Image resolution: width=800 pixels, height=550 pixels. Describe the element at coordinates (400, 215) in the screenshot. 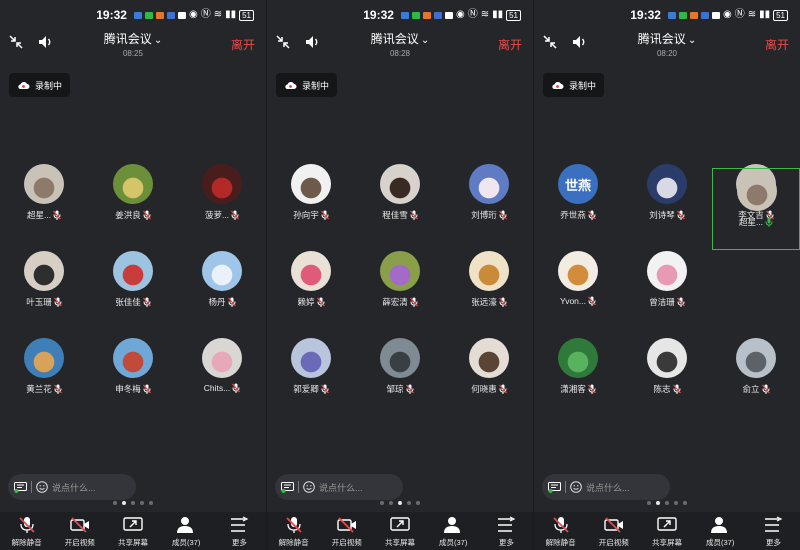

I see `participant-name-line: 程佳雪` at that location.